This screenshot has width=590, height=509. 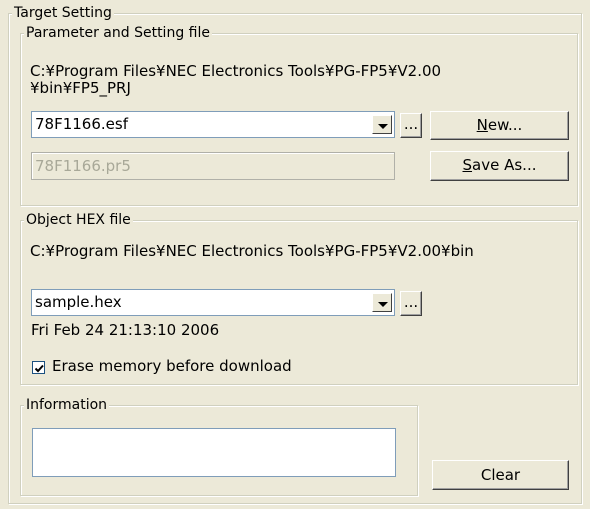 I want to click on esf-file-combo: 78F1166.esf, so click(x=213, y=124).